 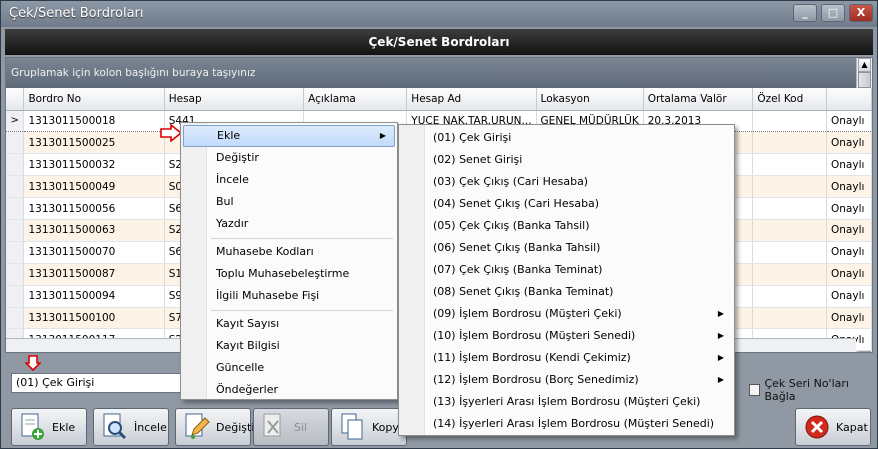 What do you see at coordinates (289, 158) in the screenshot?
I see `menu-item: Değiştir` at bounding box center [289, 158].